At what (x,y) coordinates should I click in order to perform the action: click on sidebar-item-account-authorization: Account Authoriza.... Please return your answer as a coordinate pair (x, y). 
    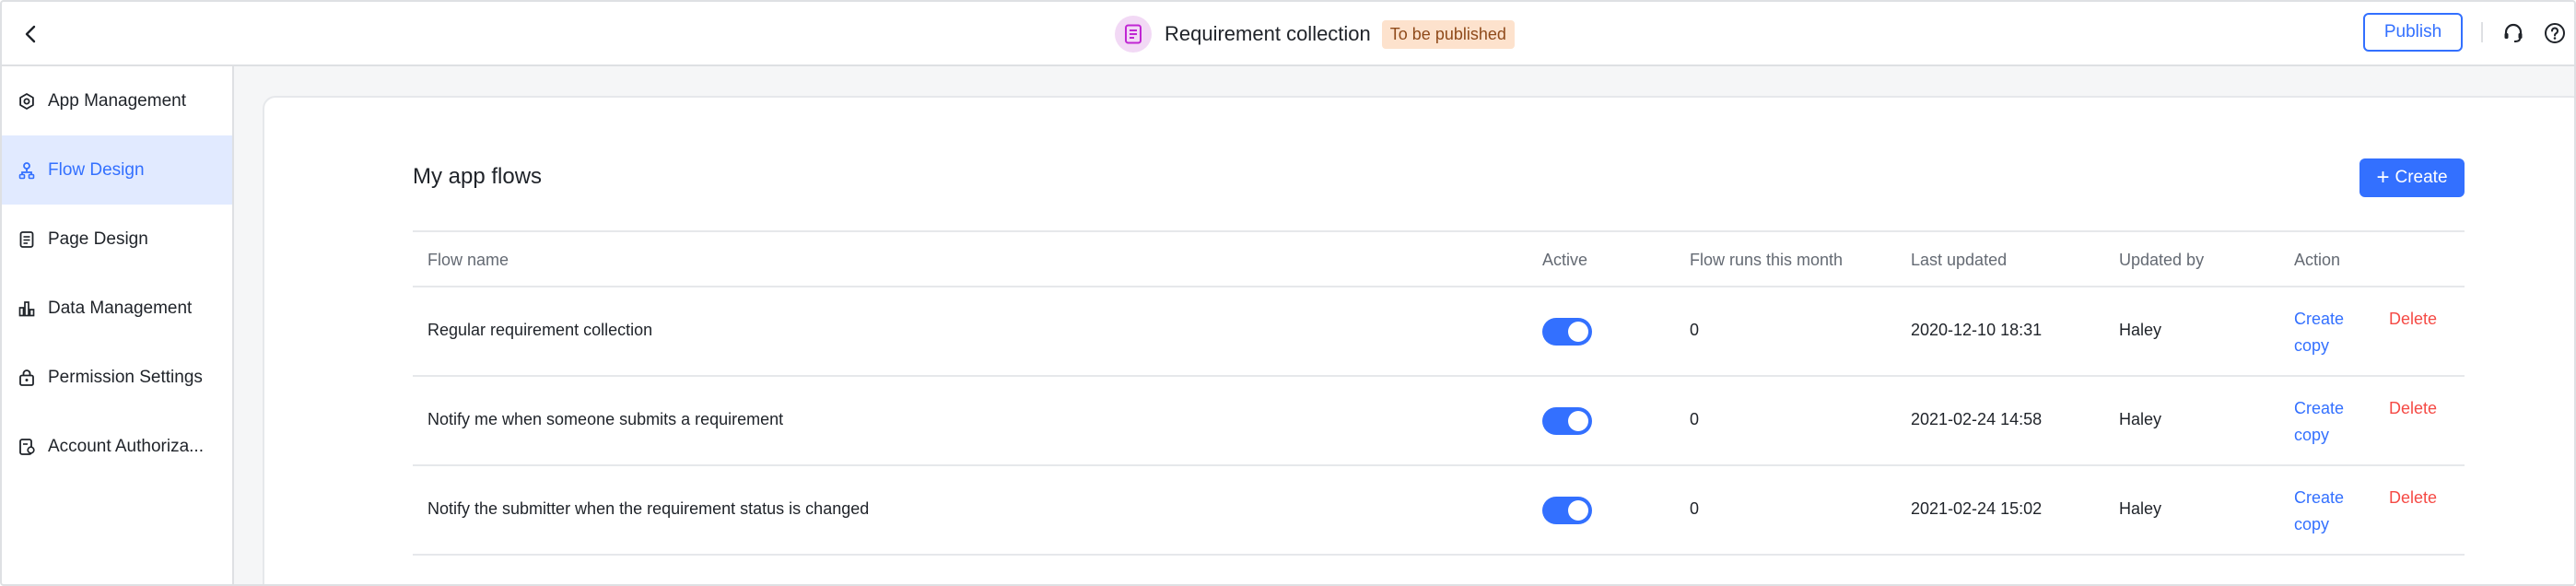
    Looking at the image, I should click on (117, 446).